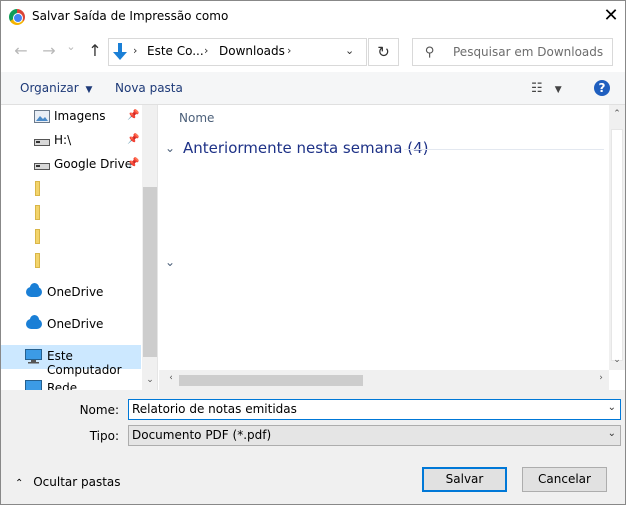 Image resolution: width=626 pixels, height=505 pixels. I want to click on hide-folders-button: ⌃ Ocultar pastas, so click(68, 482).